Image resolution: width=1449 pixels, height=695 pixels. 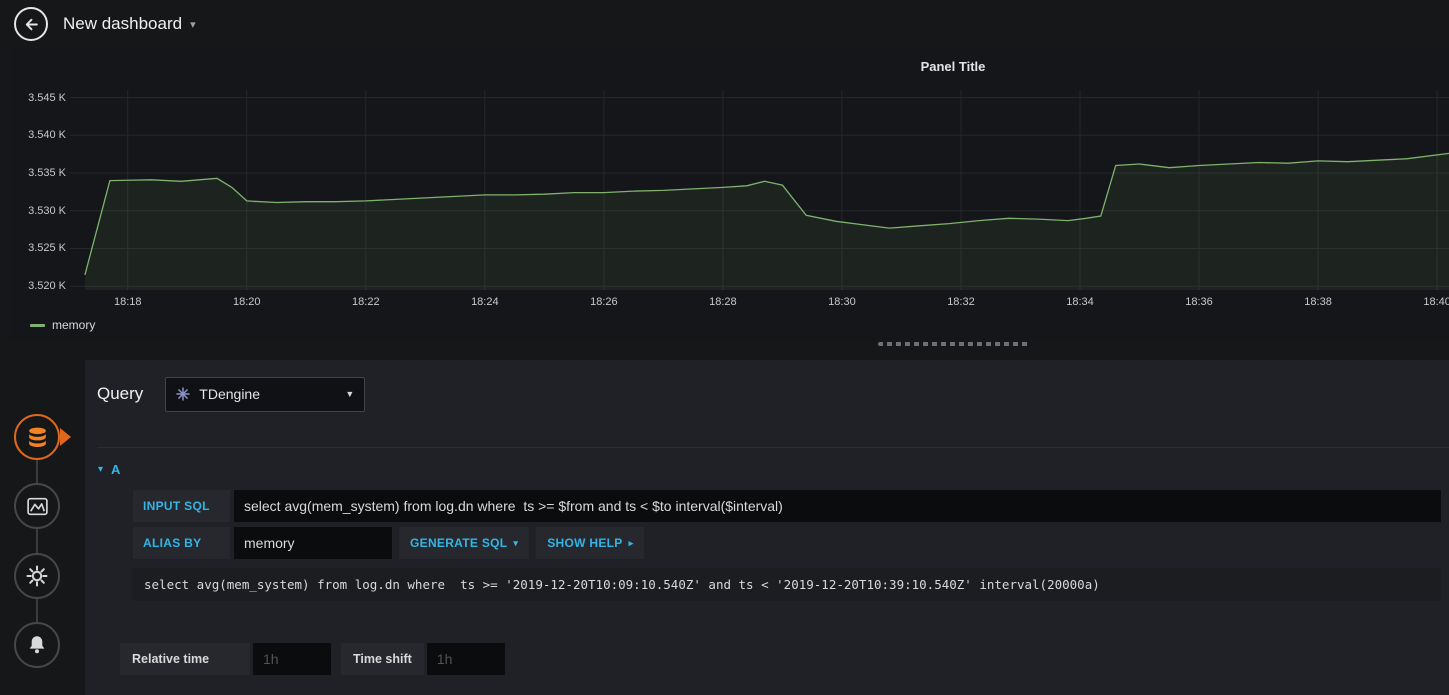 What do you see at coordinates (485, 302) in the screenshot?
I see `x-tick-label: 18:24` at bounding box center [485, 302].